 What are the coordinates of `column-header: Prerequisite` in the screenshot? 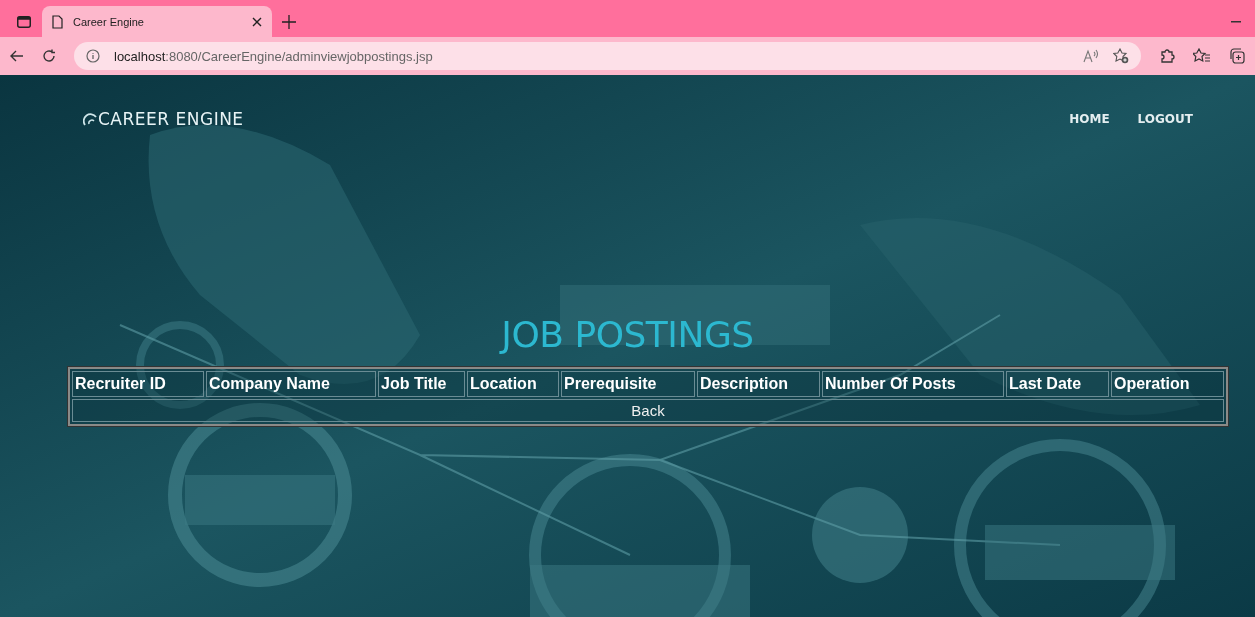 It's located at (628, 384).